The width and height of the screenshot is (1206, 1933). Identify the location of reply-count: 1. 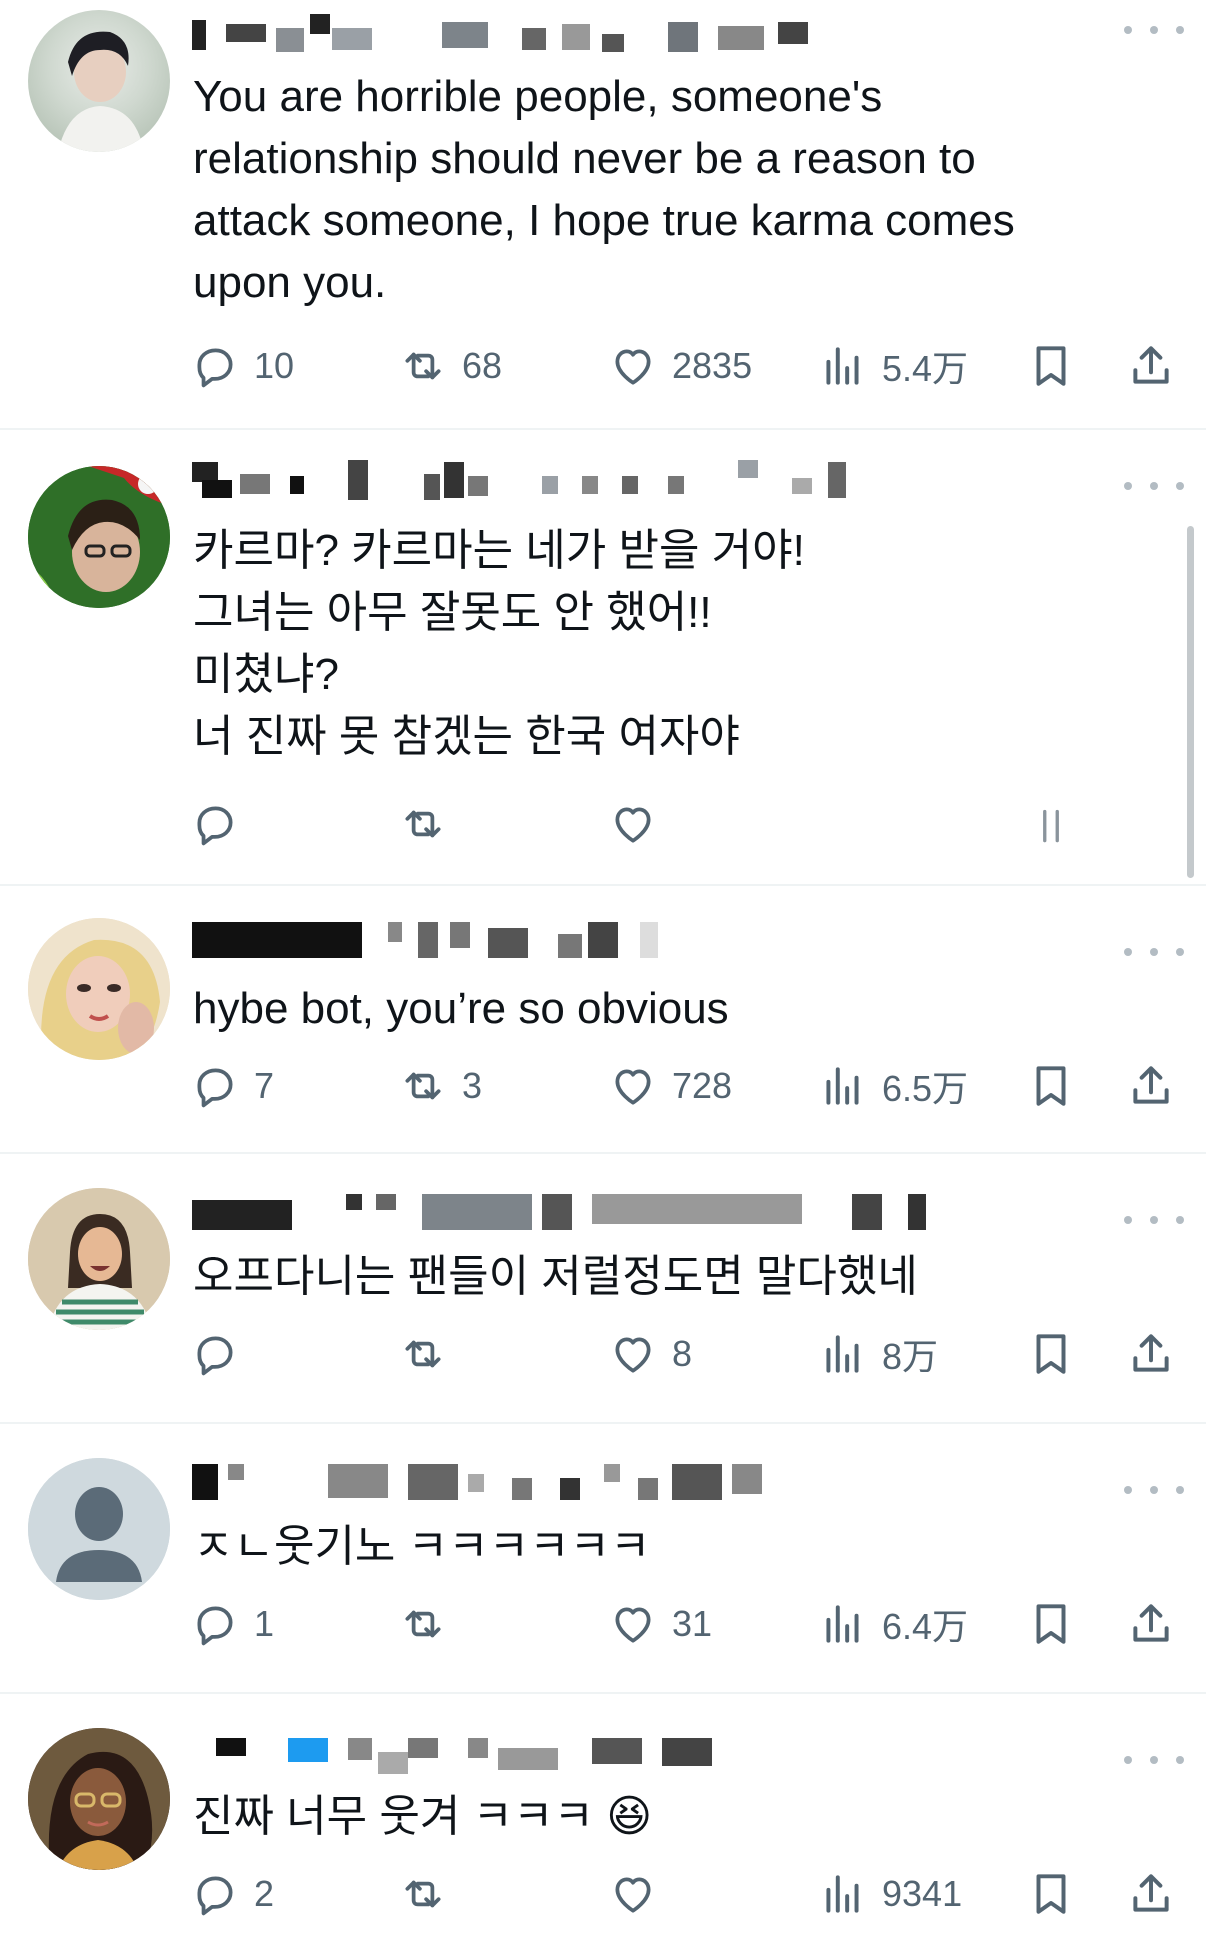
(264, 1623).